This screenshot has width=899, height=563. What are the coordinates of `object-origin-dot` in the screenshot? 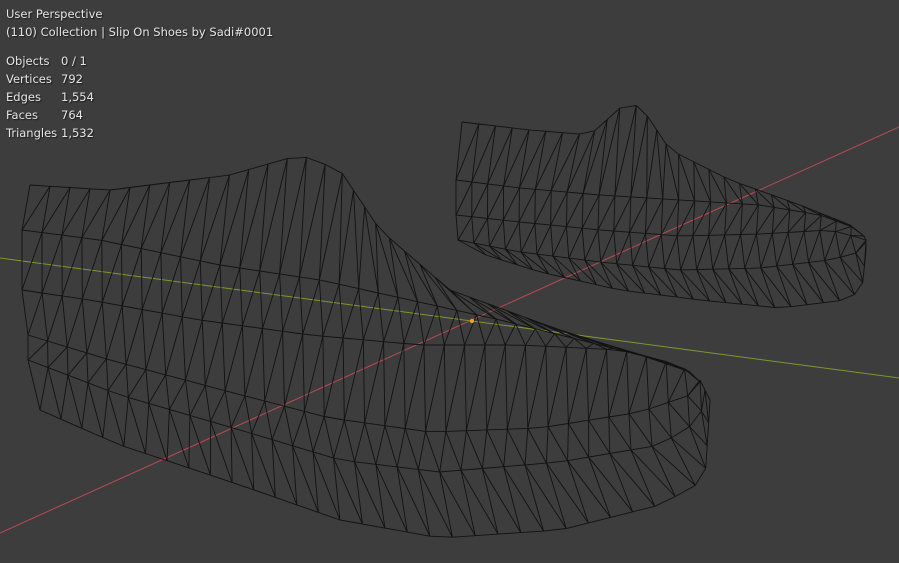 It's located at (472, 321).